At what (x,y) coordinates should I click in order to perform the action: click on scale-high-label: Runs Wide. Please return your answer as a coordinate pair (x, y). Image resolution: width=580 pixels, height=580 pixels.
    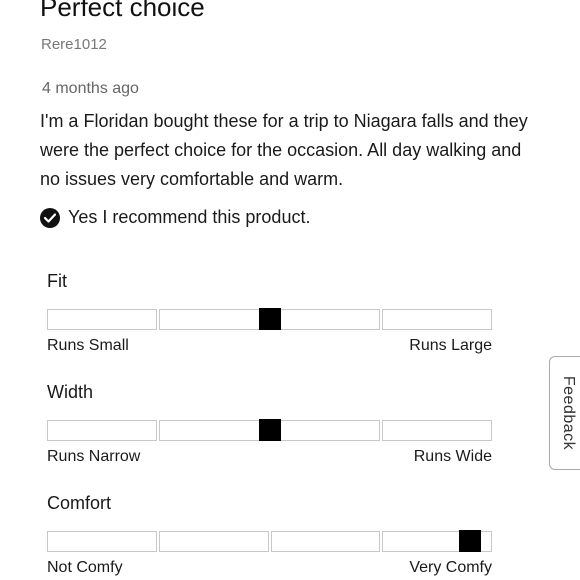
    Looking at the image, I should click on (452, 456).